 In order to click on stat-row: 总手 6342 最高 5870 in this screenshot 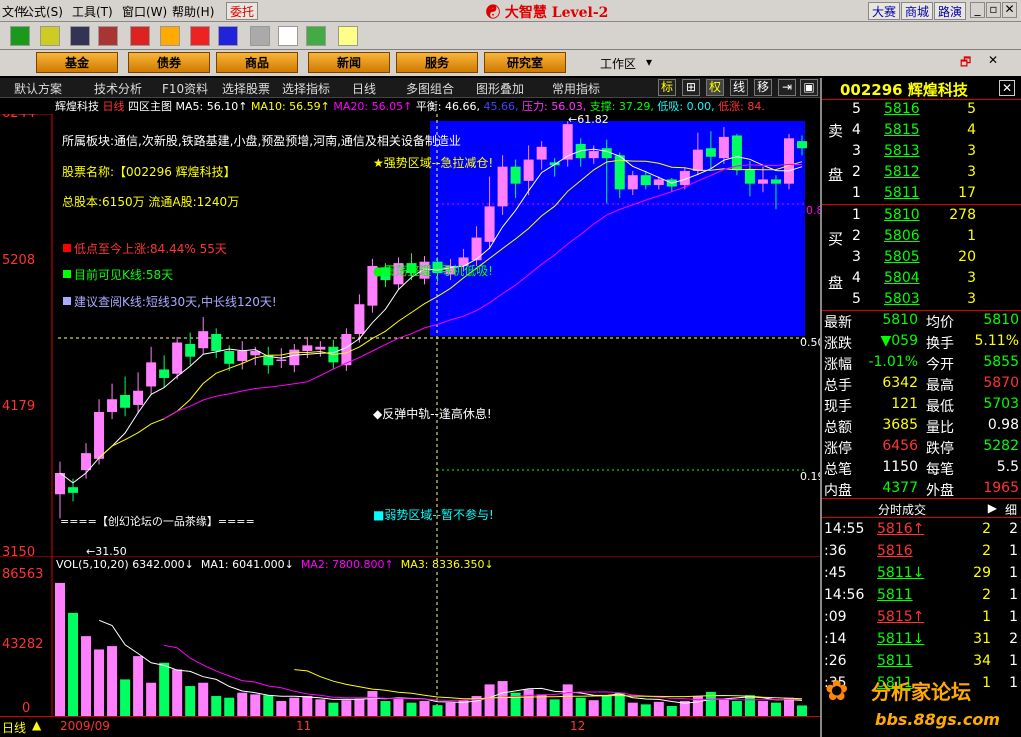, I will do `click(921, 385)`.